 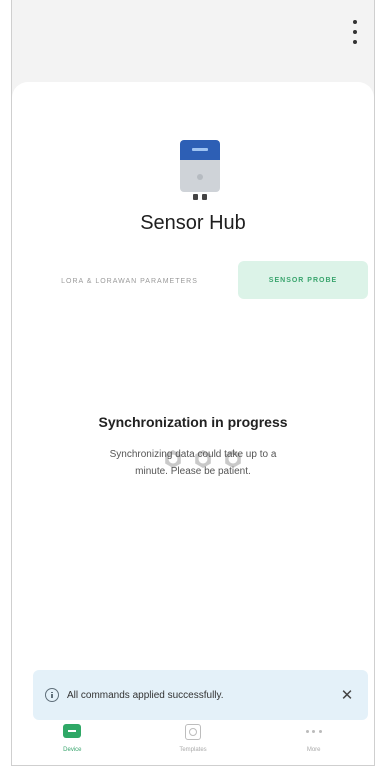 What do you see at coordinates (72, 750) in the screenshot?
I see `nav-device-label: Device` at bounding box center [72, 750].